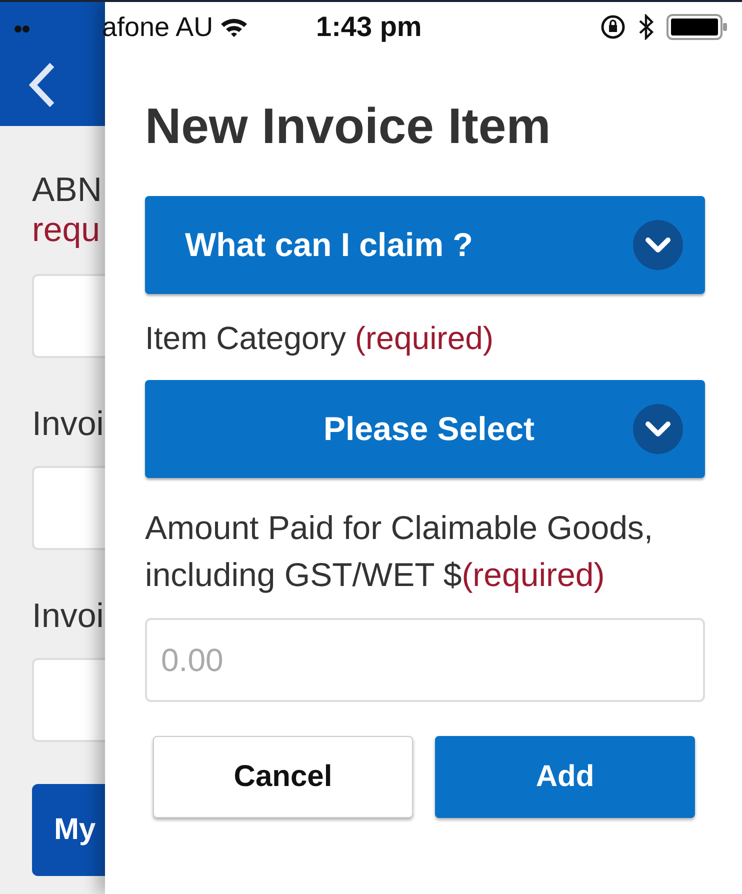  Describe the element at coordinates (425, 429) in the screenshot. I see `dropdown-button: Please Select` at that location.